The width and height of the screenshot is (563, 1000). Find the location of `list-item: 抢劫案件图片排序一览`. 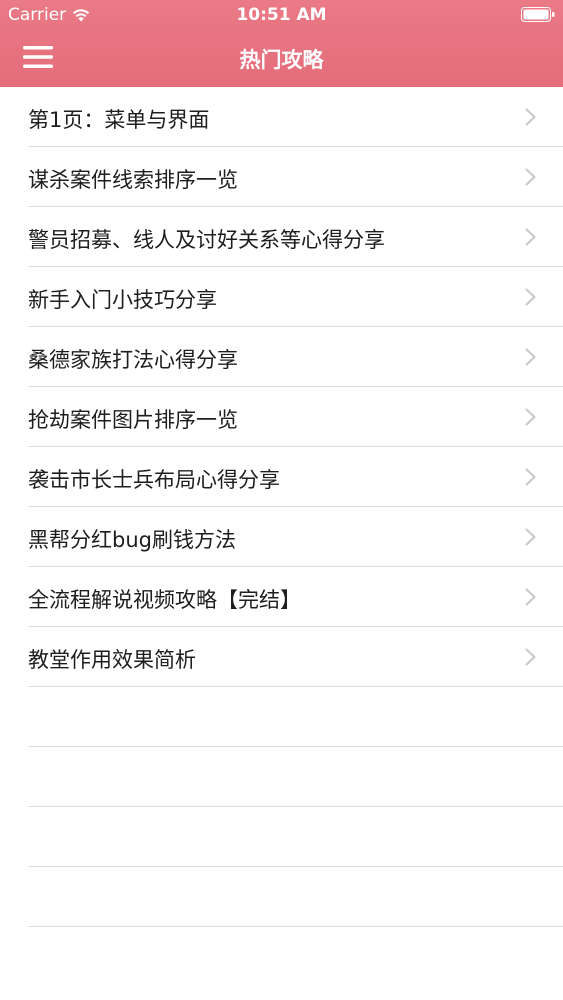

list-item: 抢劫案件图片排序一览 is located at coordinates (281, 417).